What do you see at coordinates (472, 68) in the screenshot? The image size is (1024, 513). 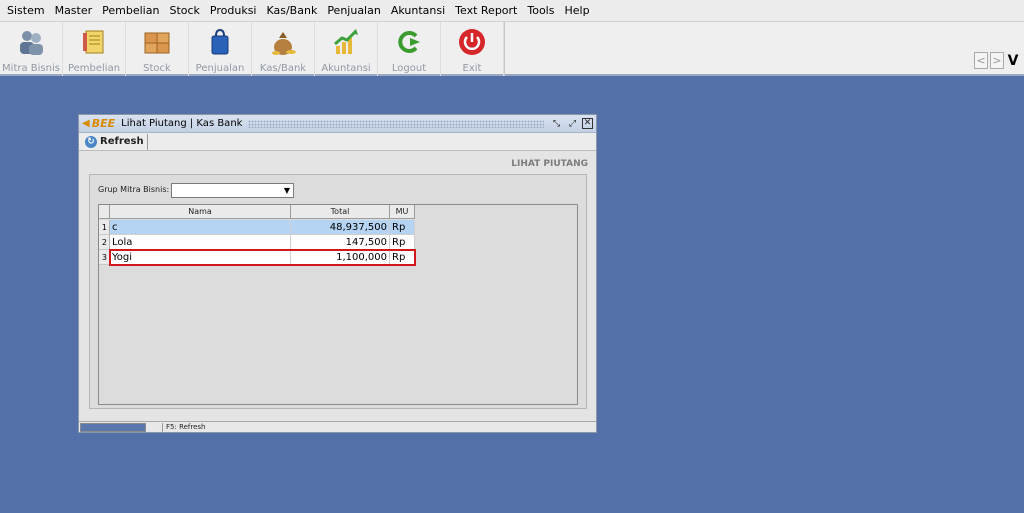 I see `toolbar-label: Exit` at bounding box center [472, 68].